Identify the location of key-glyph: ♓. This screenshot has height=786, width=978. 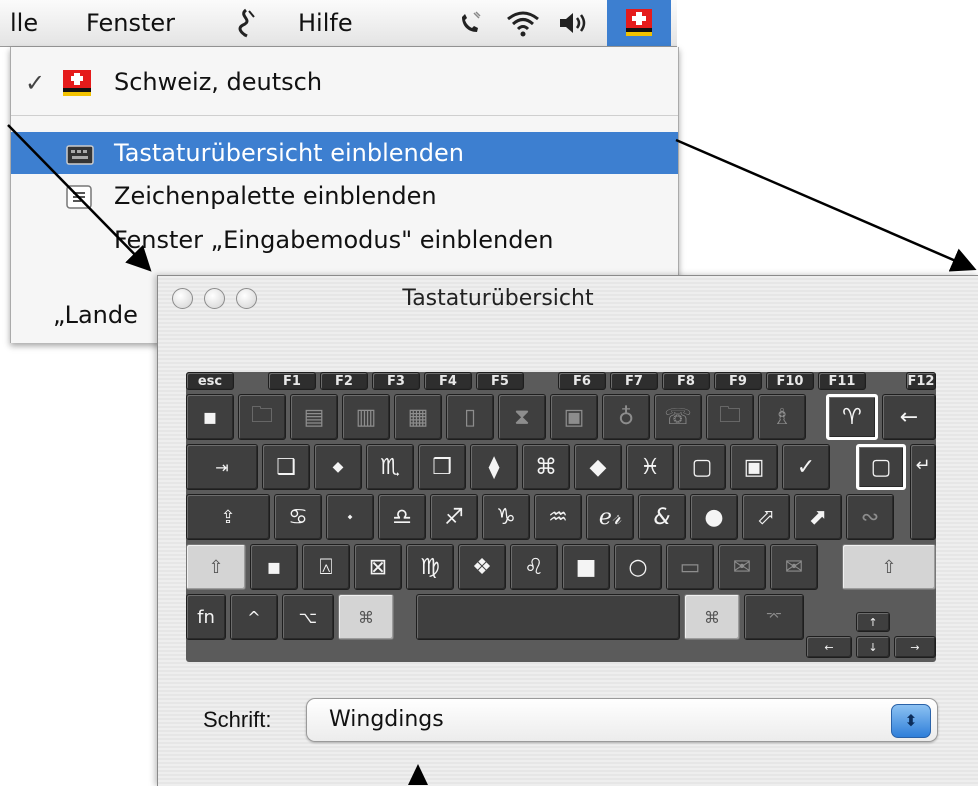
(650, 467).